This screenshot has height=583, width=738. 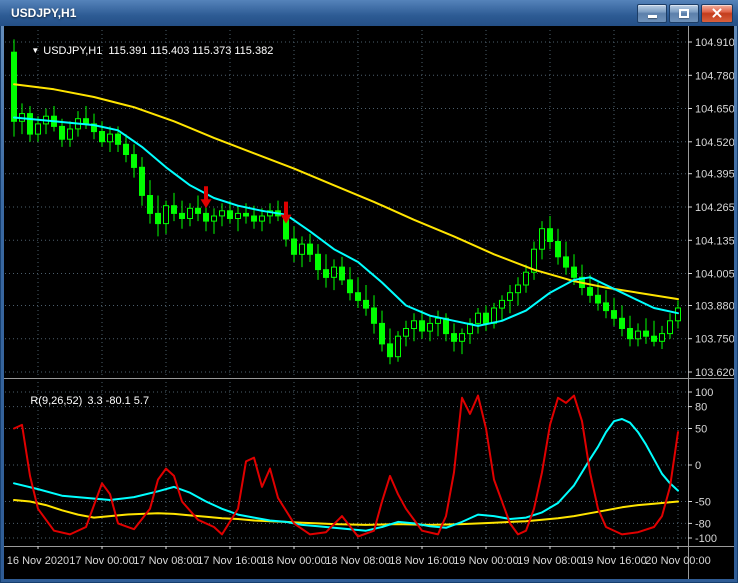 I want to click on price-axis-label: 103.750, so click(x=714, y=340).